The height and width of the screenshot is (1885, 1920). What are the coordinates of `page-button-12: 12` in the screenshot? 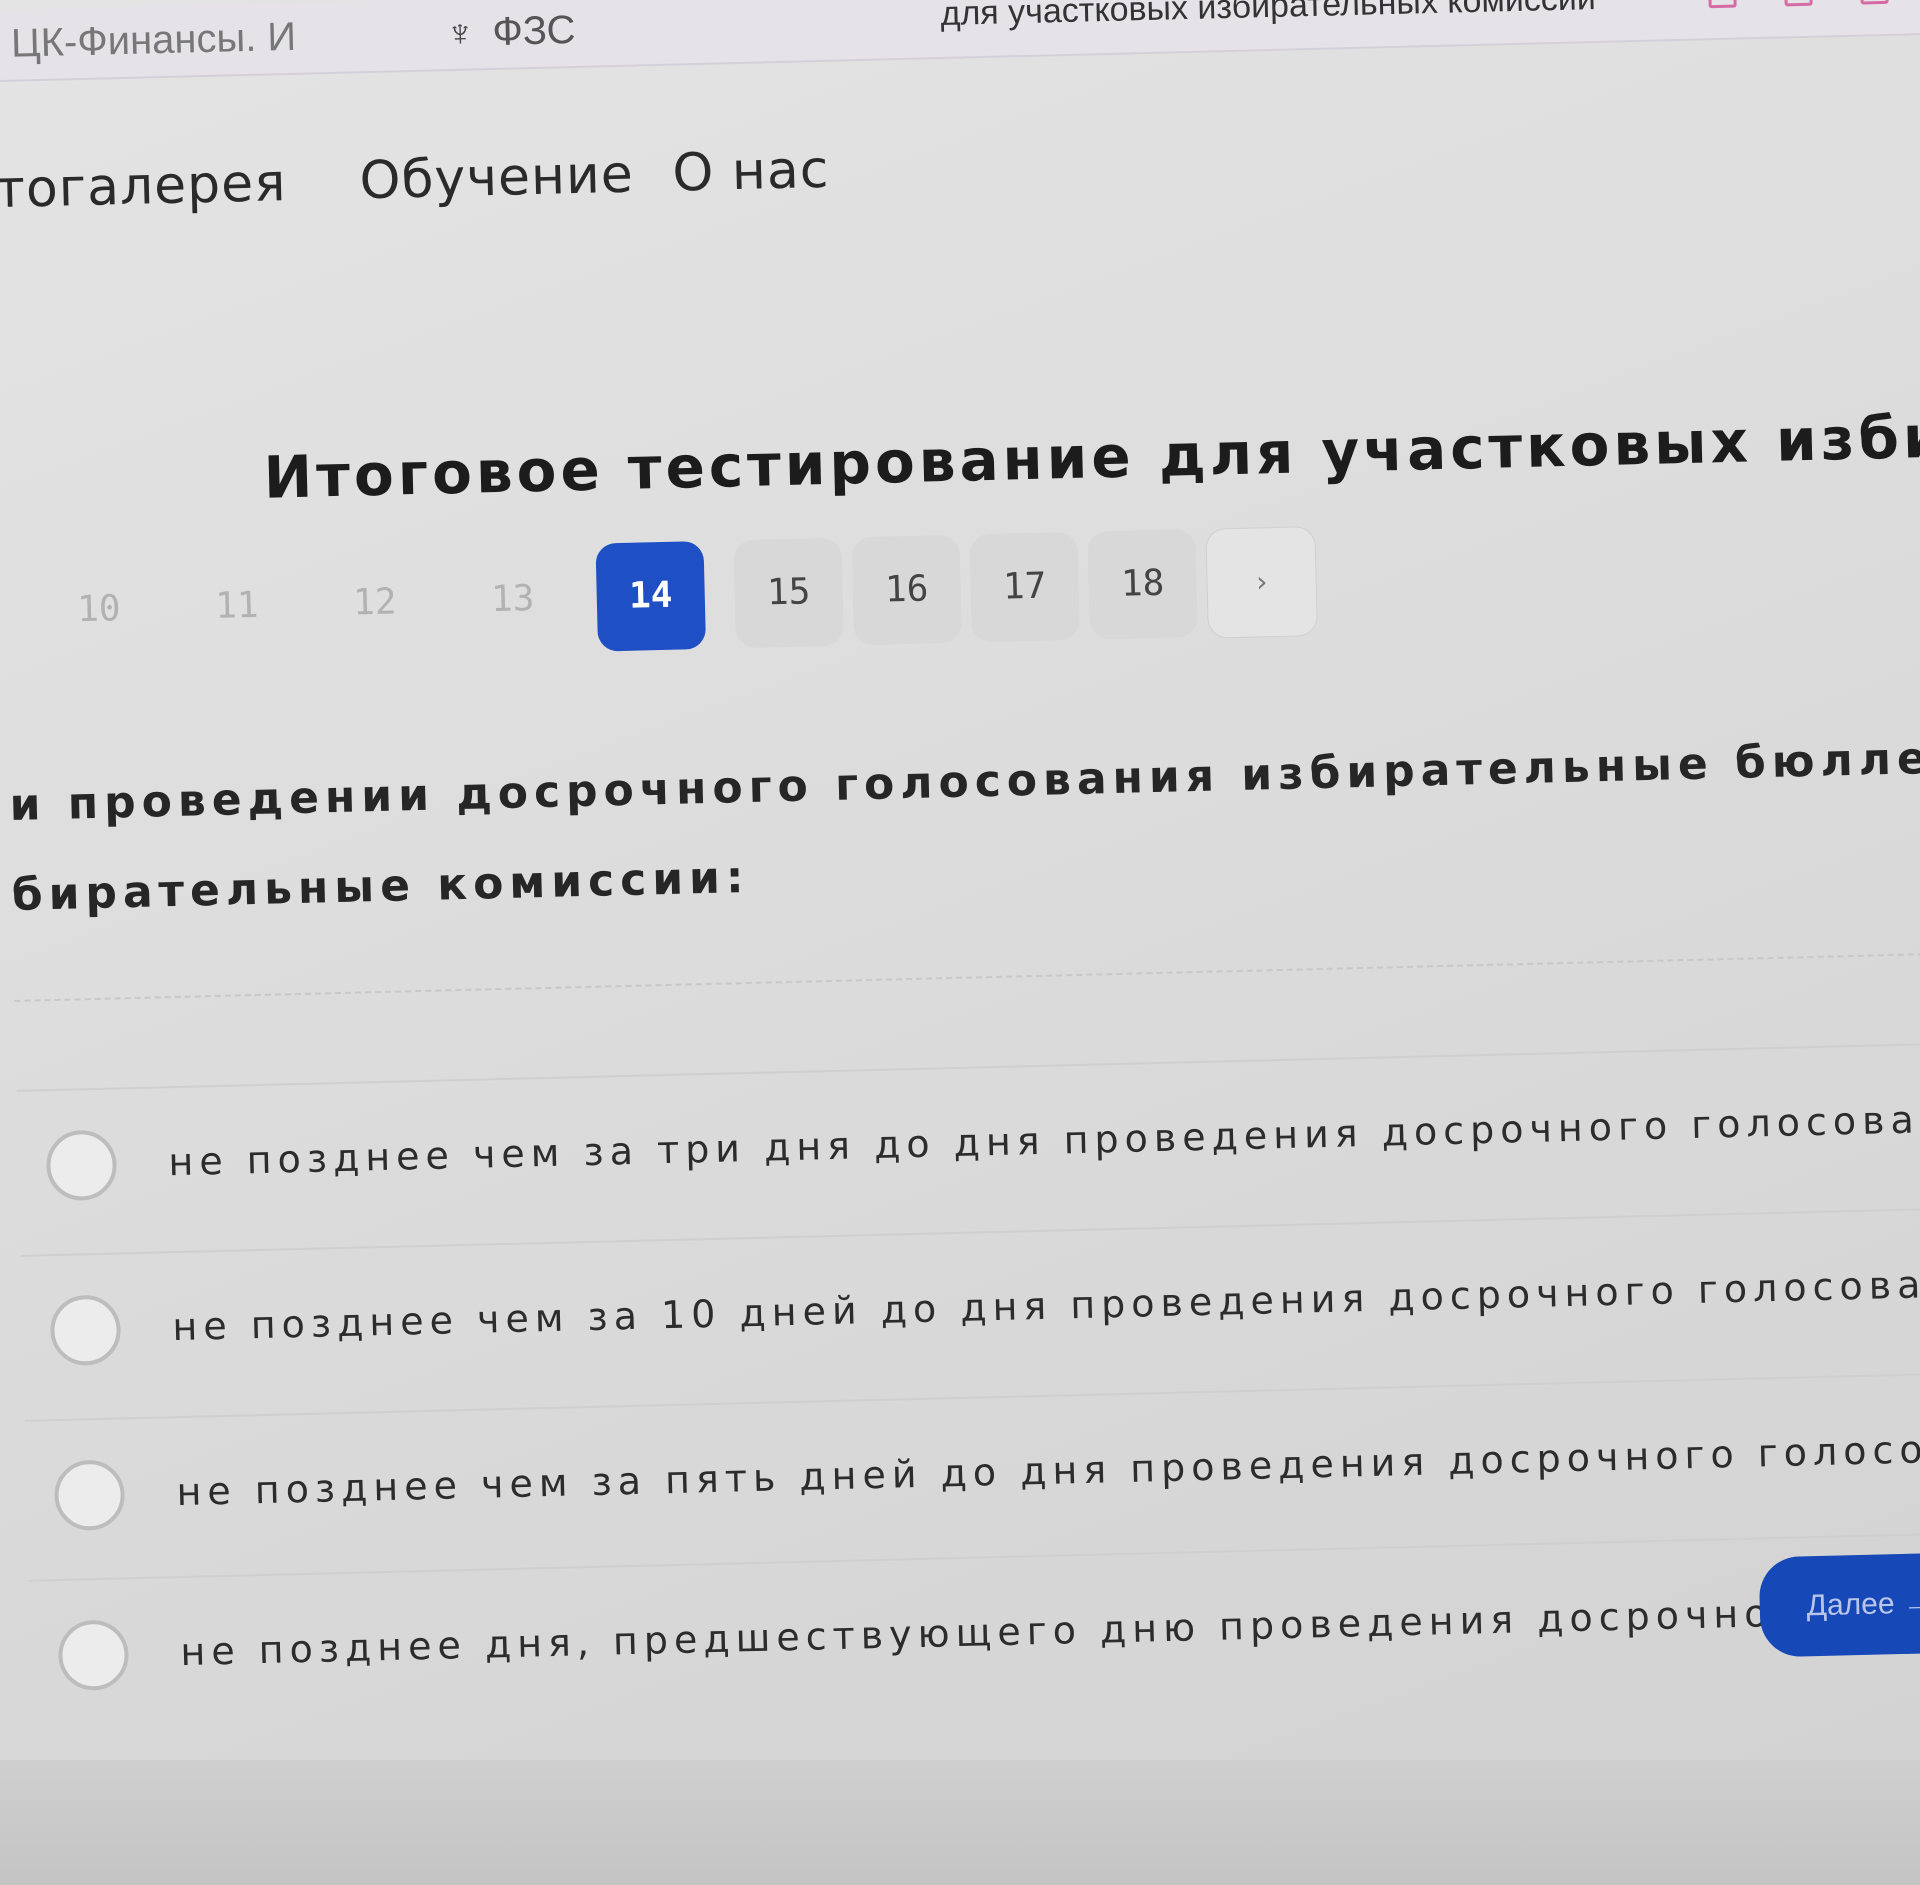 It's located at (375, 603).